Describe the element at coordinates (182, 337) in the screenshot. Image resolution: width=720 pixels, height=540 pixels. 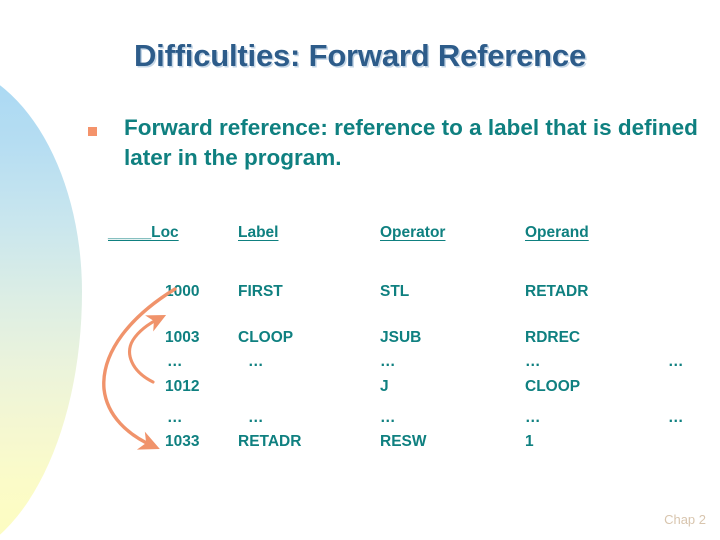
I see `table-row: 1003` at that location.